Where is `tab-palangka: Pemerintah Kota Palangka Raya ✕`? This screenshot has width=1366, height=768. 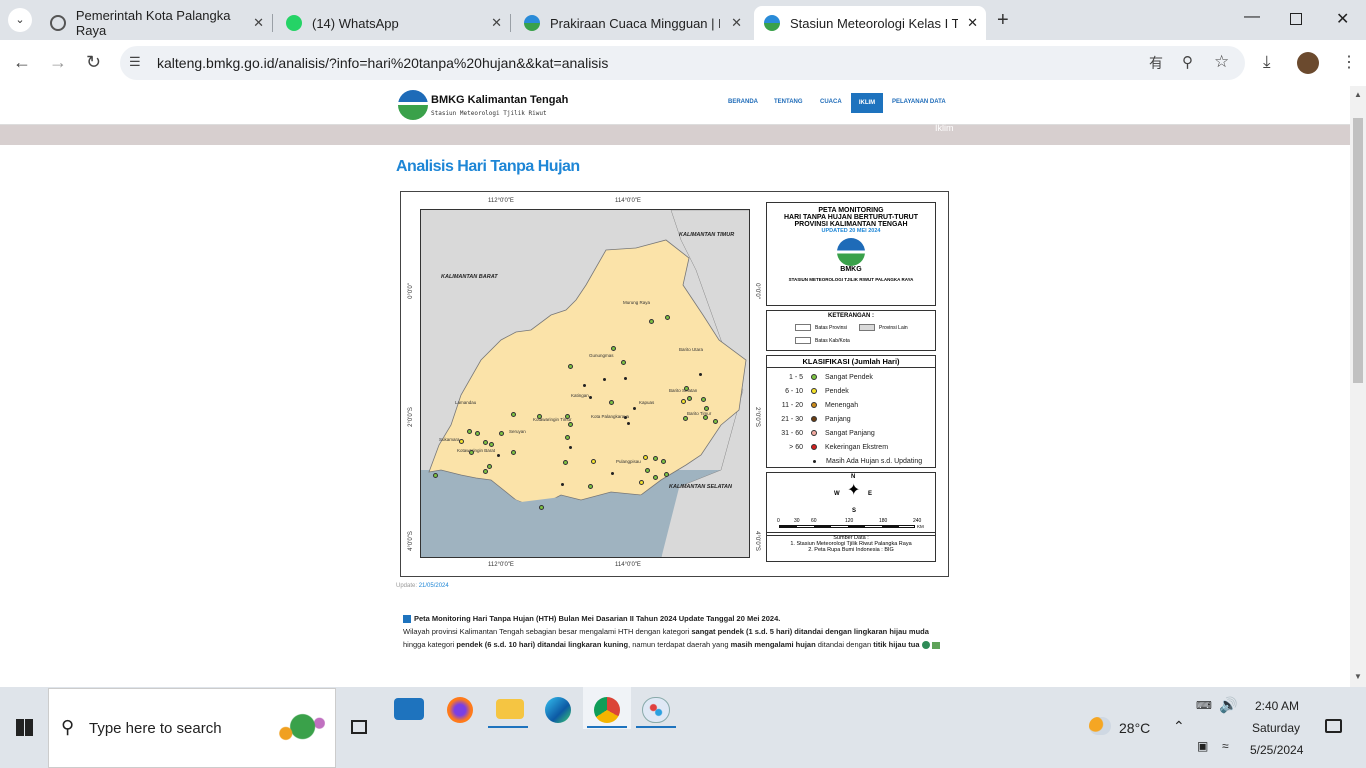 tab-palangka: Pemerintah Kota Palangka Raya ✕ is located at coordinates (156, 23).